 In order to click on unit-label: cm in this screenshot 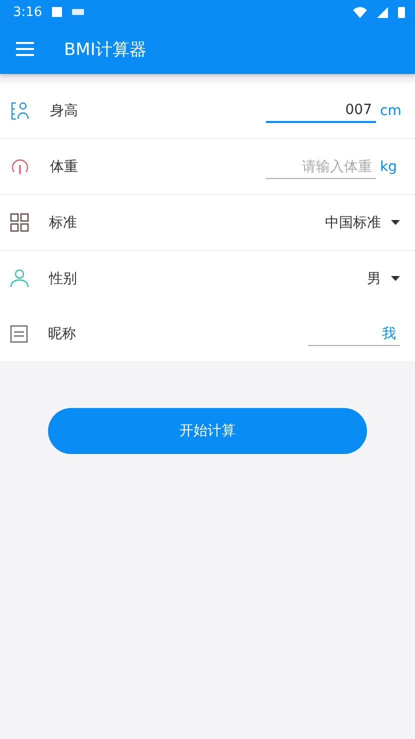, I will do `click(390, 110)`.